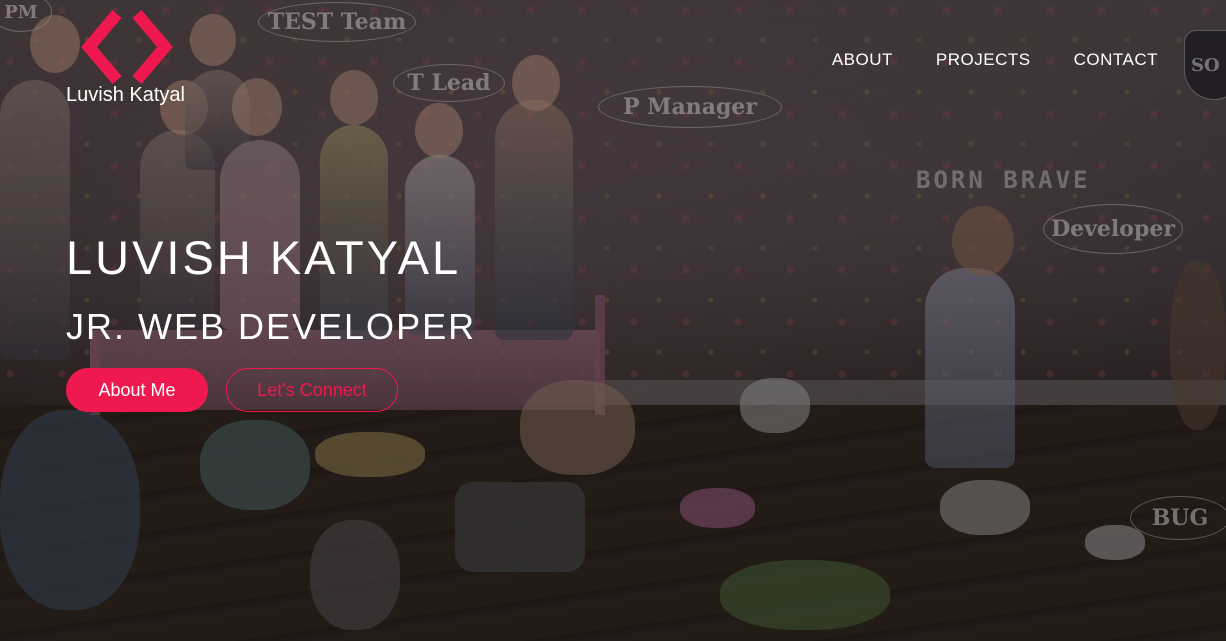 This screenshot has width=1226, height=641. What do you see at coordinates (983, 60) in the screenshot?
I see `nav-projects: PROJECTS` at bounding box center [983, 60].